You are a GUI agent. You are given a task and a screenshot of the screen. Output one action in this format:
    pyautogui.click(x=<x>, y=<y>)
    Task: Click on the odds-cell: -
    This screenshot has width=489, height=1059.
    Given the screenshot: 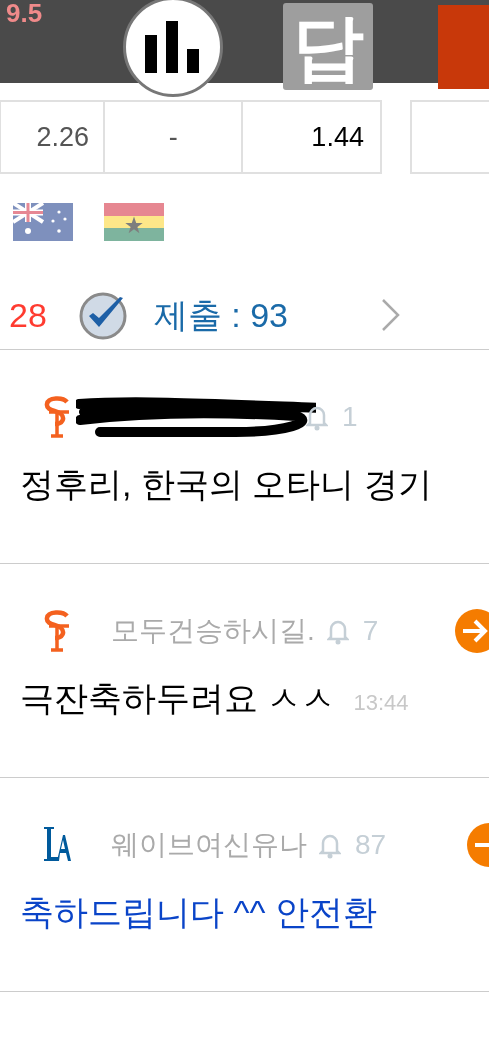 What is the action you would take?
    pyautogui.click(x=173, y=137)
    